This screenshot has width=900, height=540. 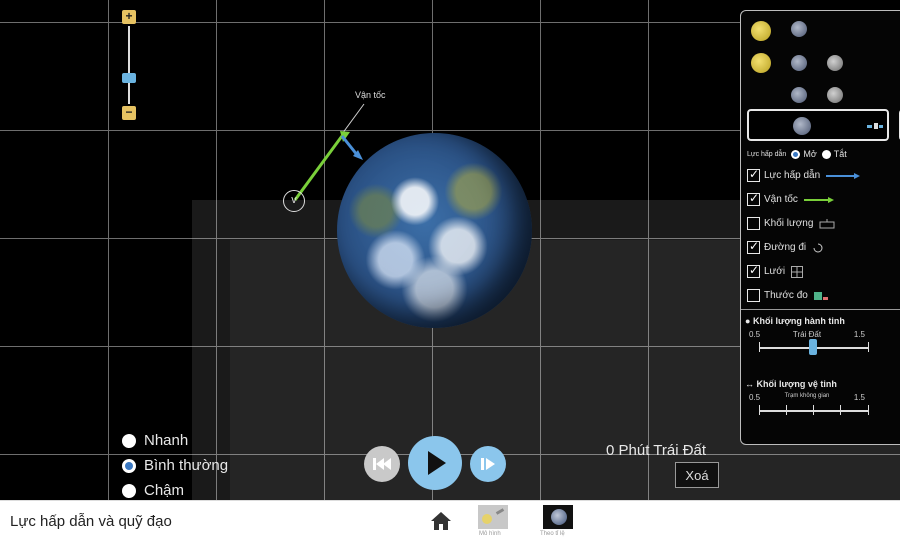 What do you see at coordinates (798, 321) in the screenshot?
I see `planet-mass-title-text: Khối lượng hành tinh` at bounding box center [798, 321].